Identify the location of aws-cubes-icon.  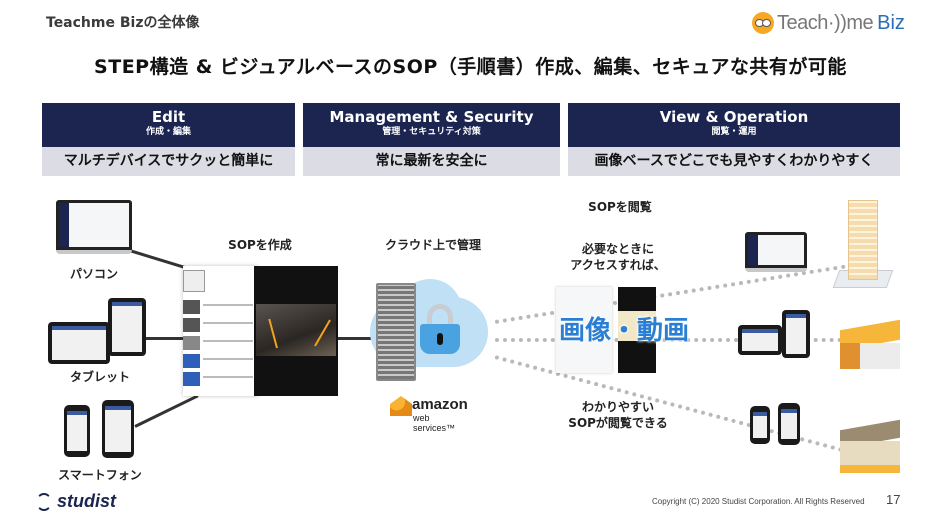
(401, 406).